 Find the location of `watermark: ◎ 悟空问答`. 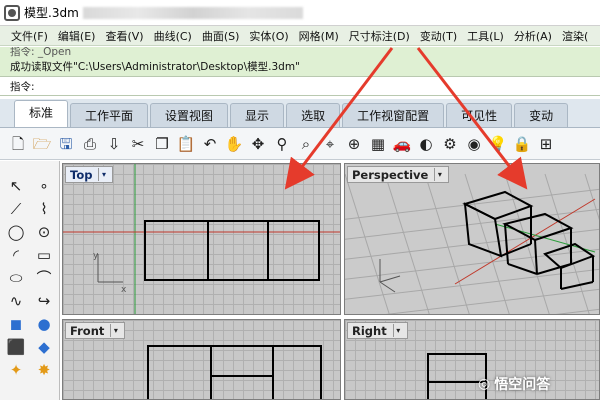

watermark: ◎ 悟空问答 is located at coordinates (514, 384).